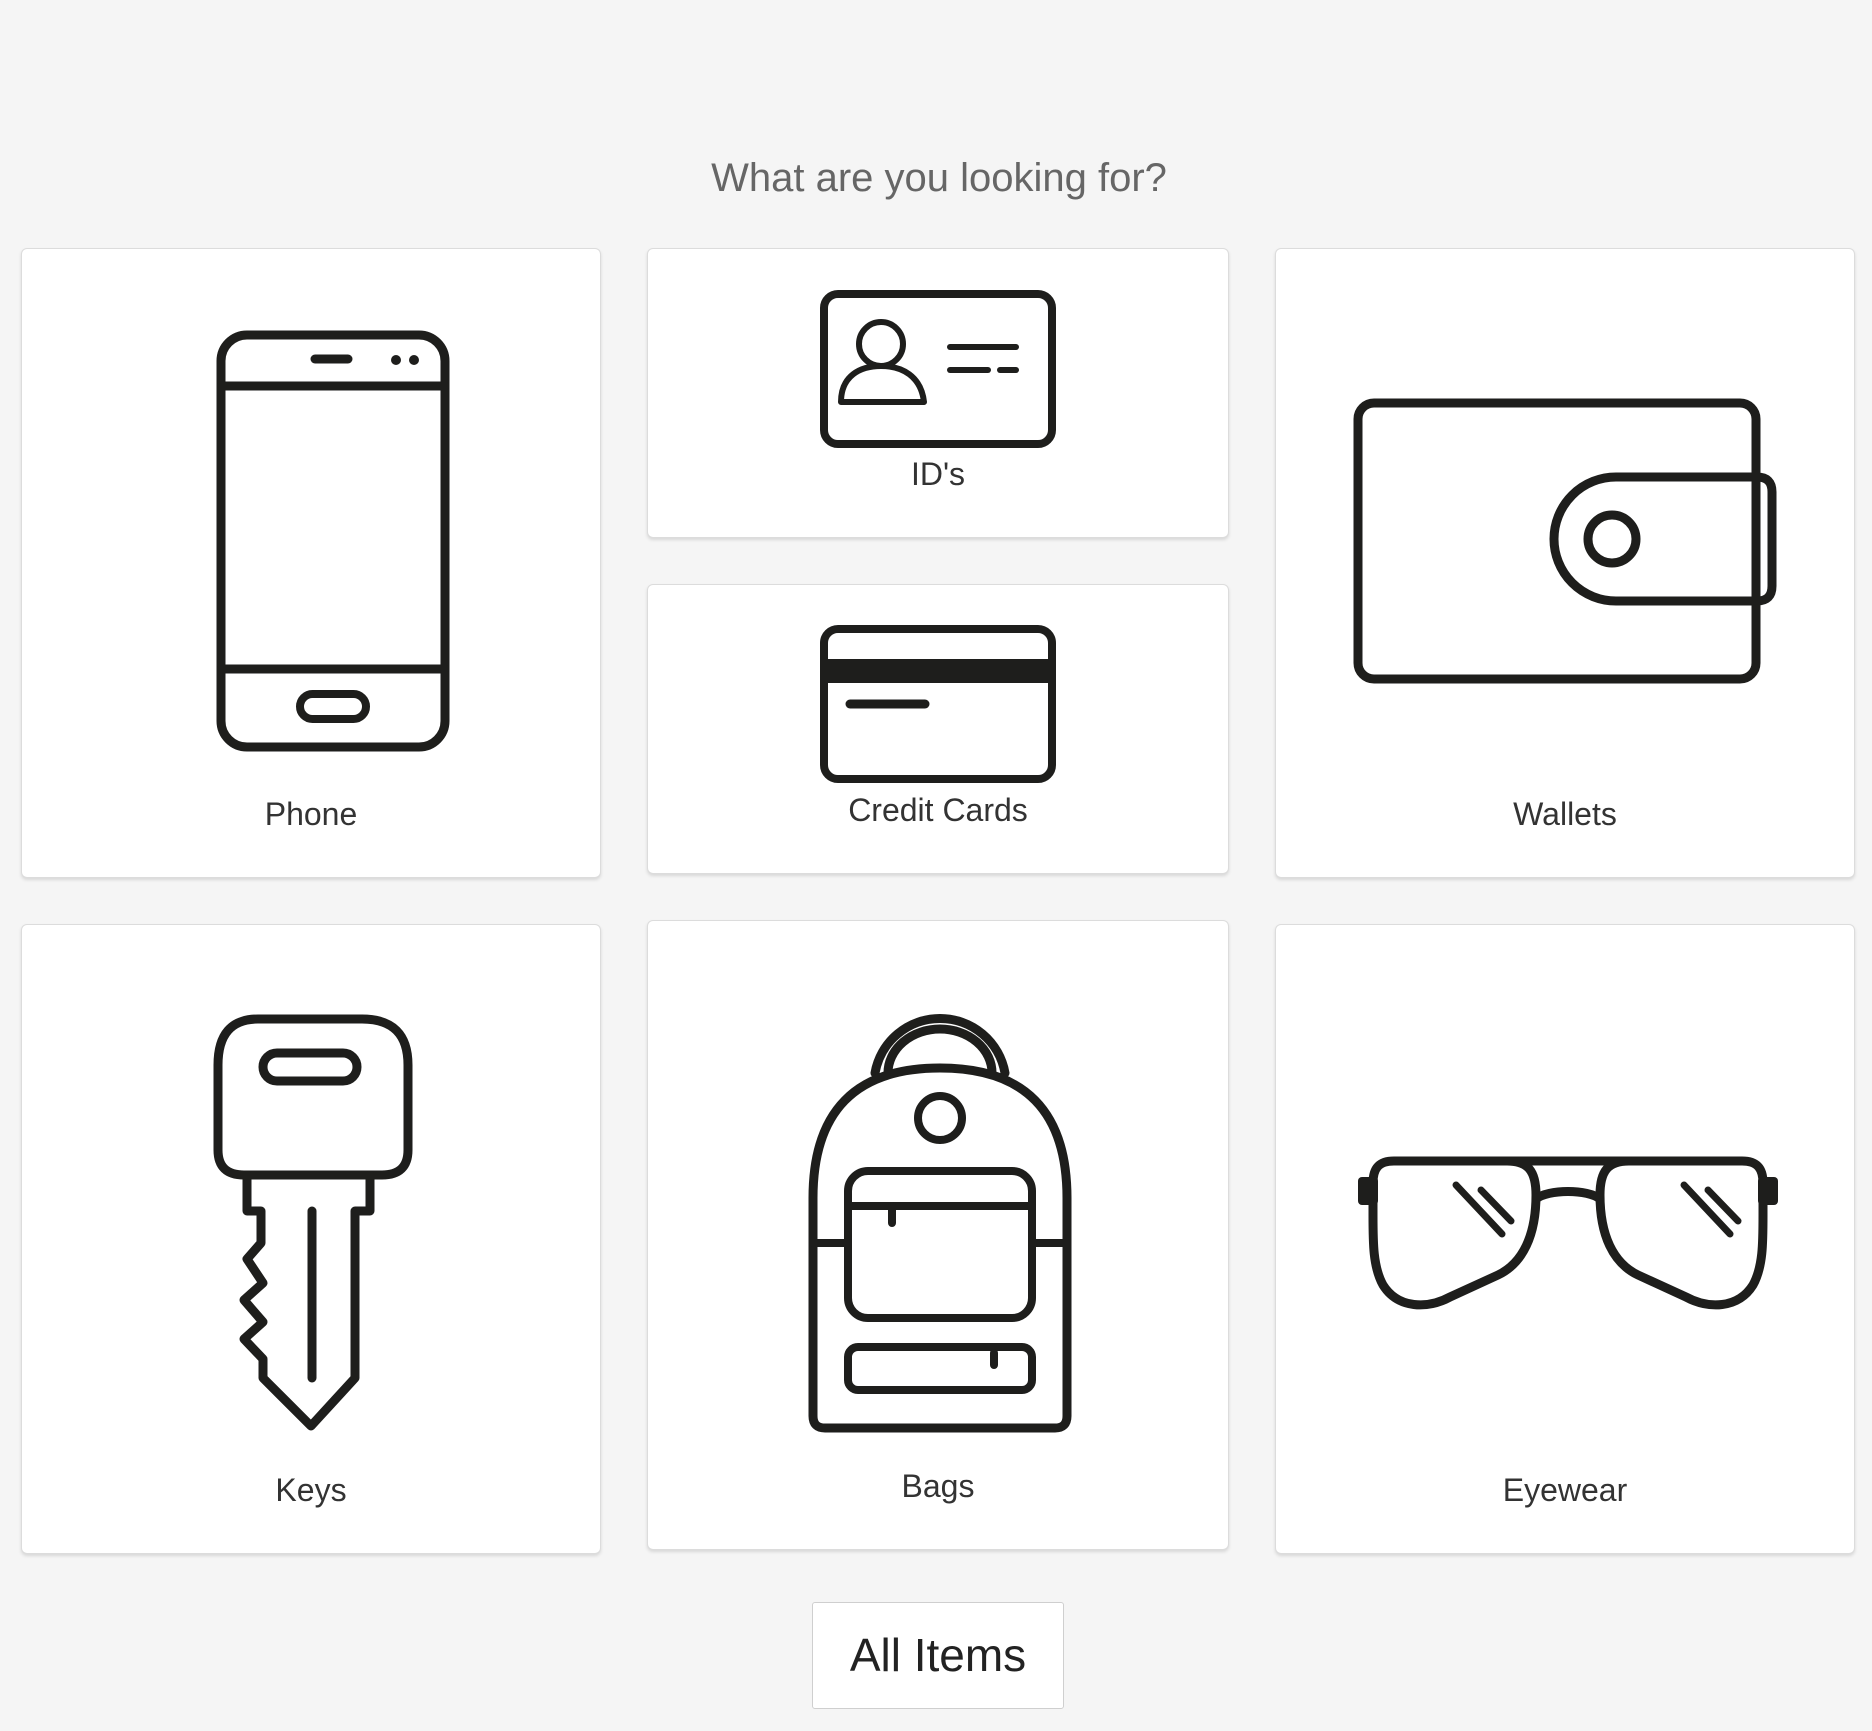 This screenshot has width=1872, height=1731. What do you see at coordinates (938, 1655) in the screenshot?
I see `all-items-button: All Items` at bounding box center [938, 1655].